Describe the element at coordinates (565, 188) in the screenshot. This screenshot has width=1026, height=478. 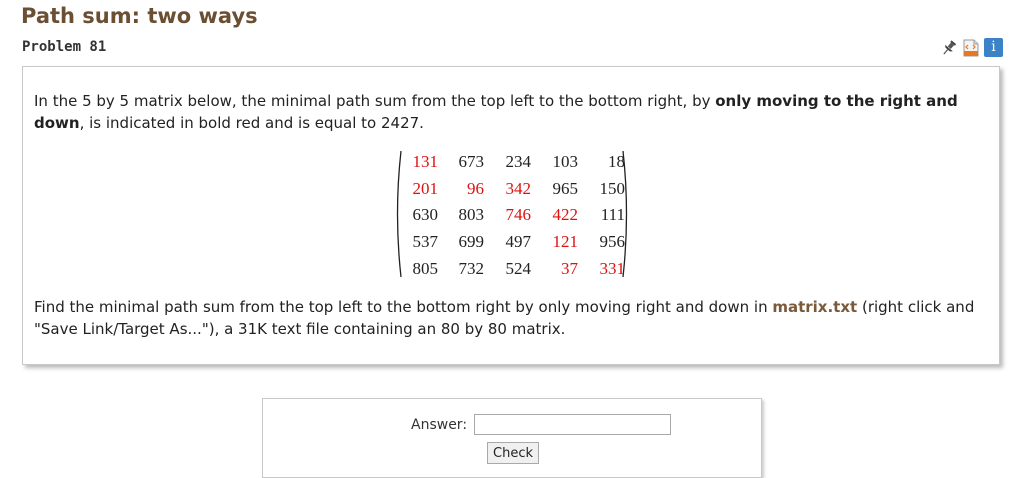
I see `matrix-cell: 965` at that location.